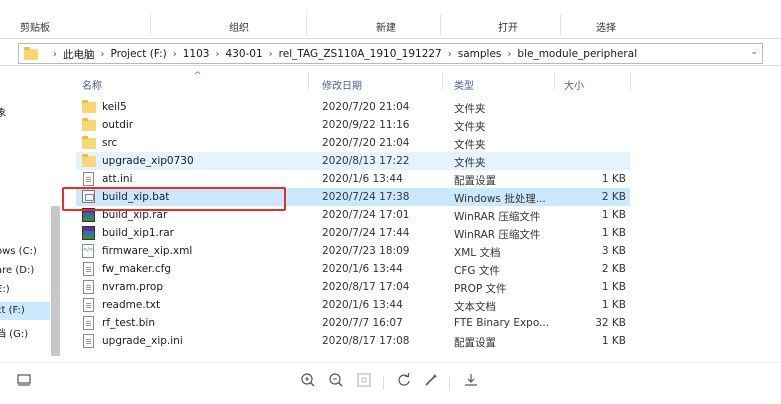  What do you see at coordinates (110, 143) in the screenshot?
I see `file-name: src` at bounding box center [110, 143].